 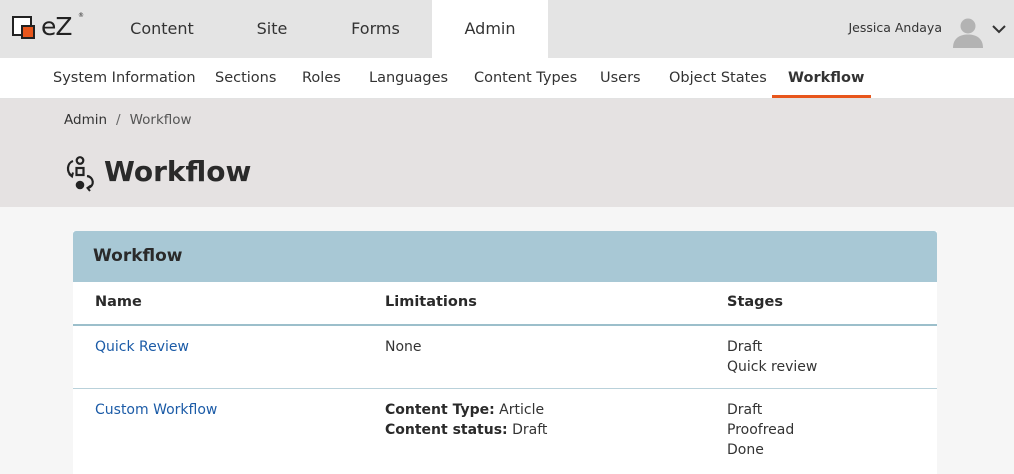 I want to click on limitation: Content Type: Article, so click(x=466, y=410).